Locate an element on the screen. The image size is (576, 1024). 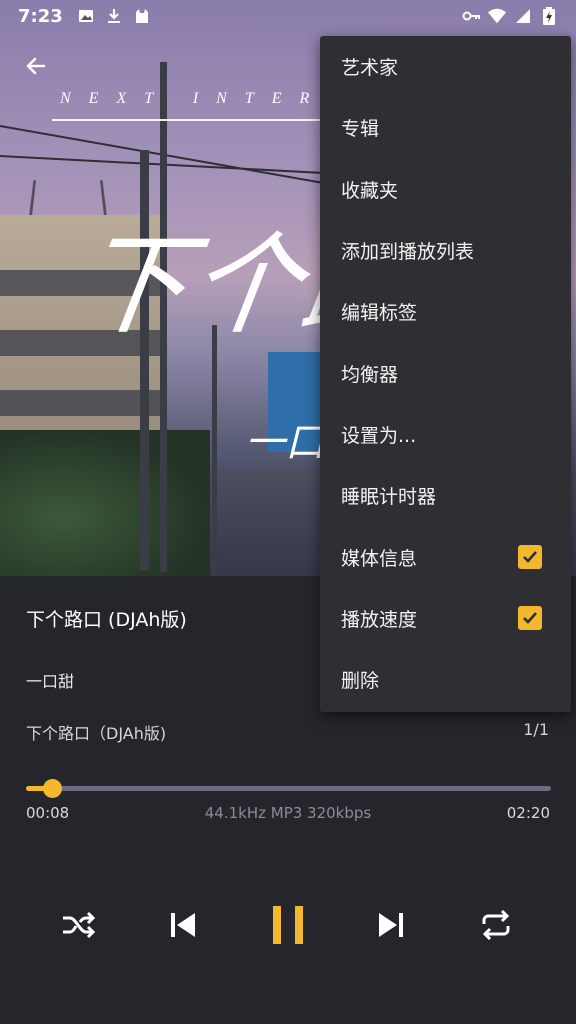
art-banner-line is located at coordinates (192, 120).